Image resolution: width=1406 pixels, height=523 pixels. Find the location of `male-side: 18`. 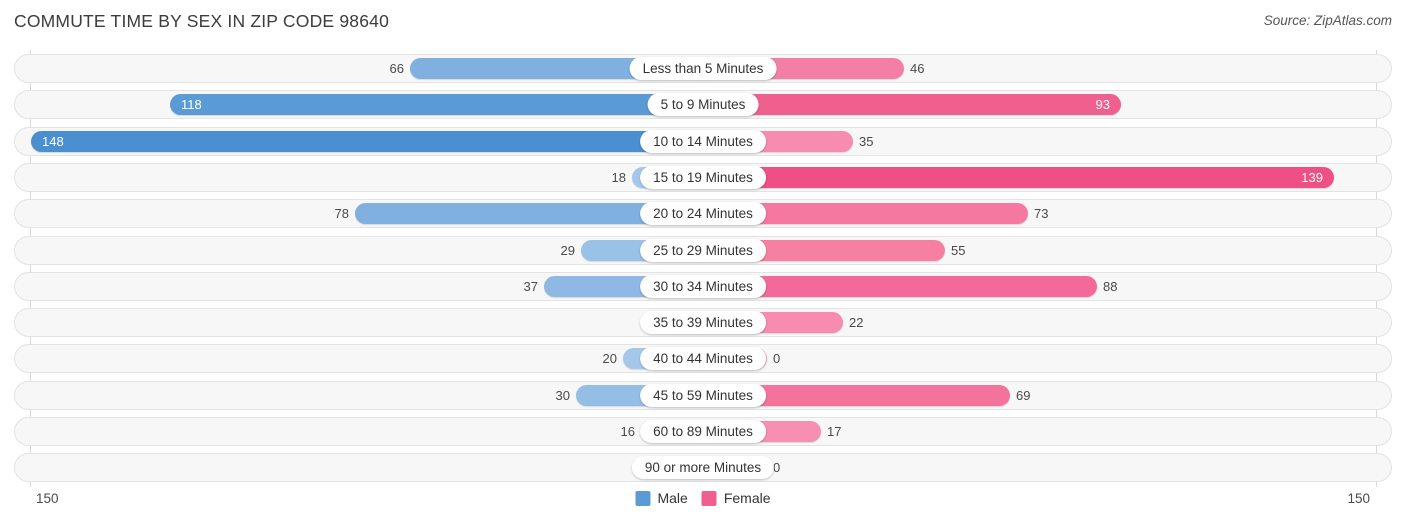

male-side: 18 is located at coordinates (364, 177).